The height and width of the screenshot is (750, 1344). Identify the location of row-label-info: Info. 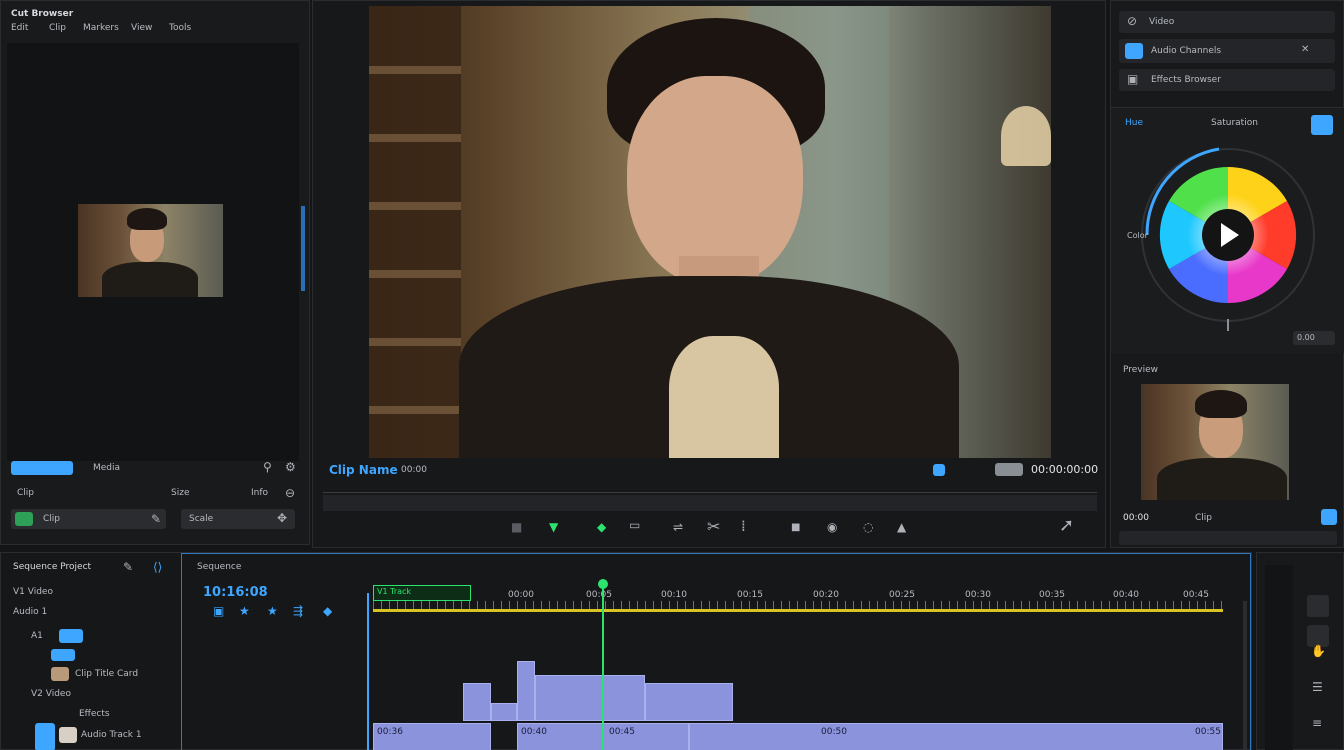
(260, 493).